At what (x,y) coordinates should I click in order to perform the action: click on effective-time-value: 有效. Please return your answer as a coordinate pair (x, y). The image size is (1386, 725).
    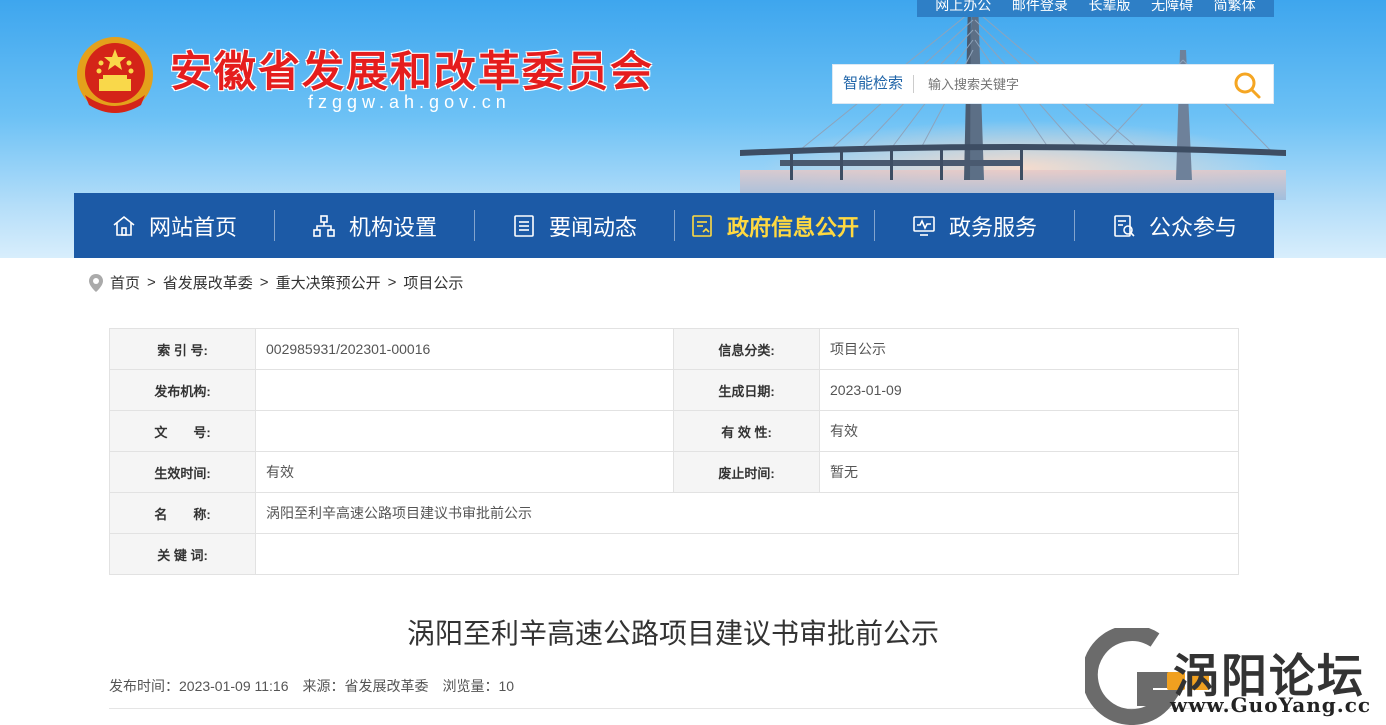
    Looking at the image, I should click on (464, 472).